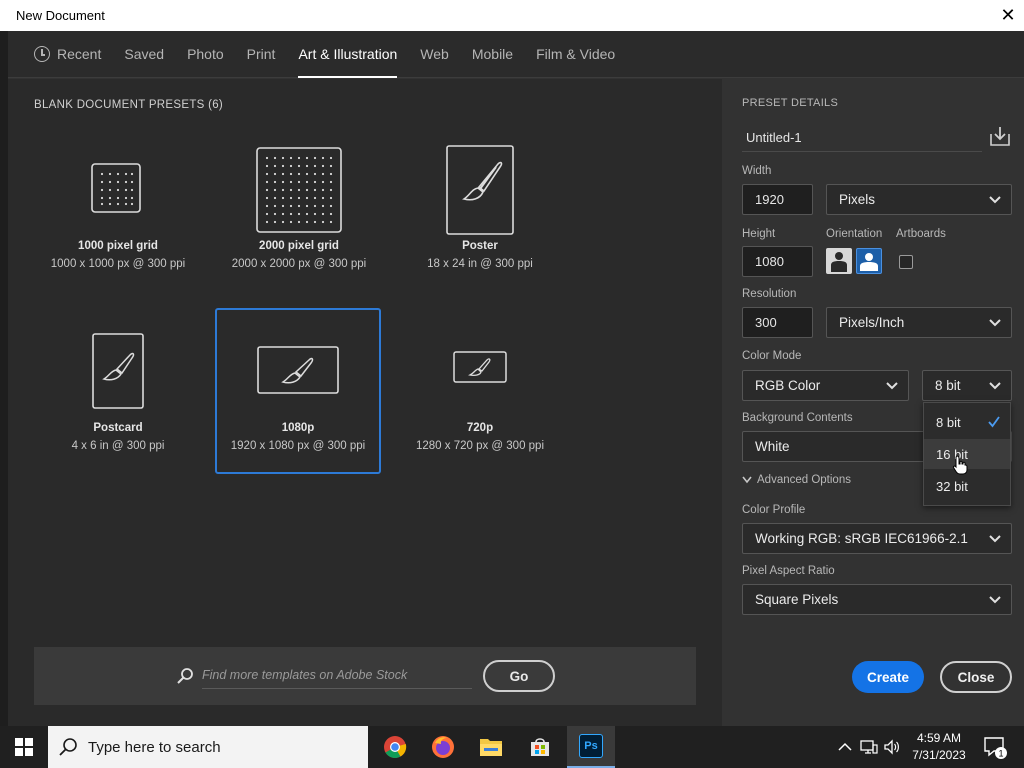 The height and width of the screenshot is (768, 1024). Describe the element at coordinates (919, 322) in the screenshot. I see `resolution-unit-select: Pixels/Inch` at that location.